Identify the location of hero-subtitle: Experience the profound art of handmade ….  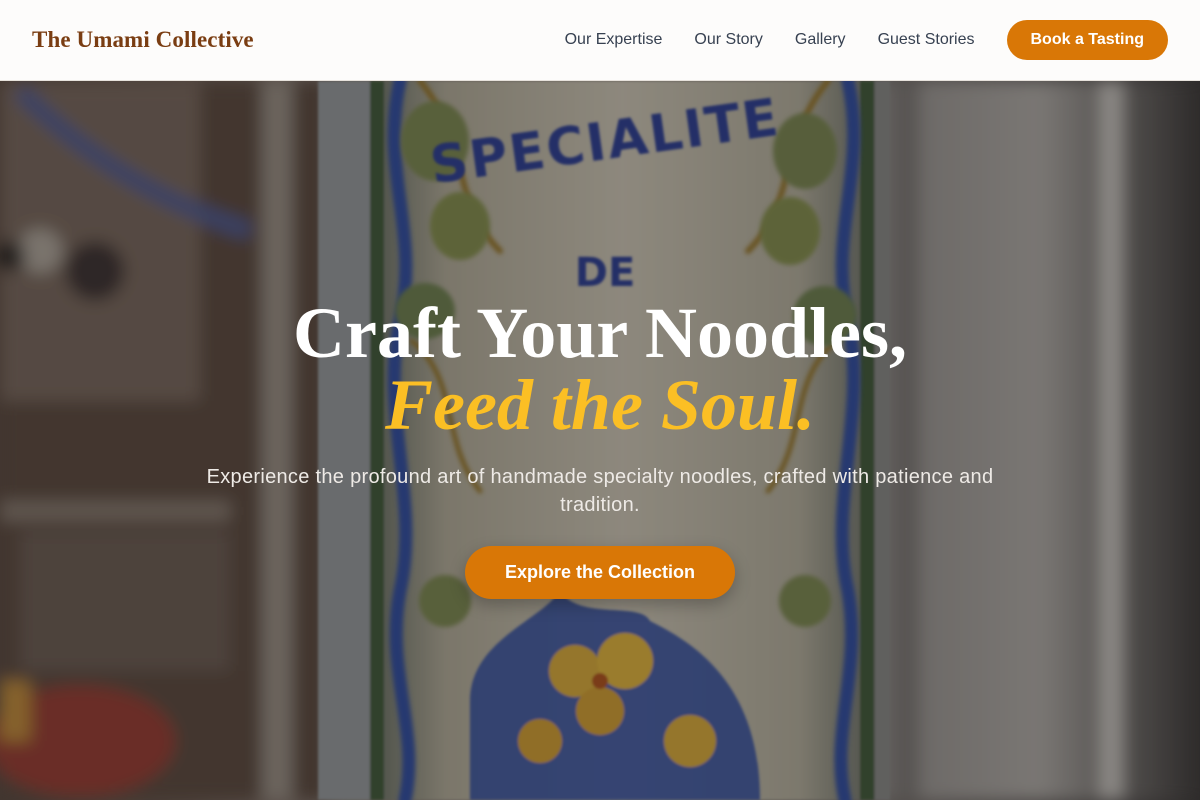
(600, 491).